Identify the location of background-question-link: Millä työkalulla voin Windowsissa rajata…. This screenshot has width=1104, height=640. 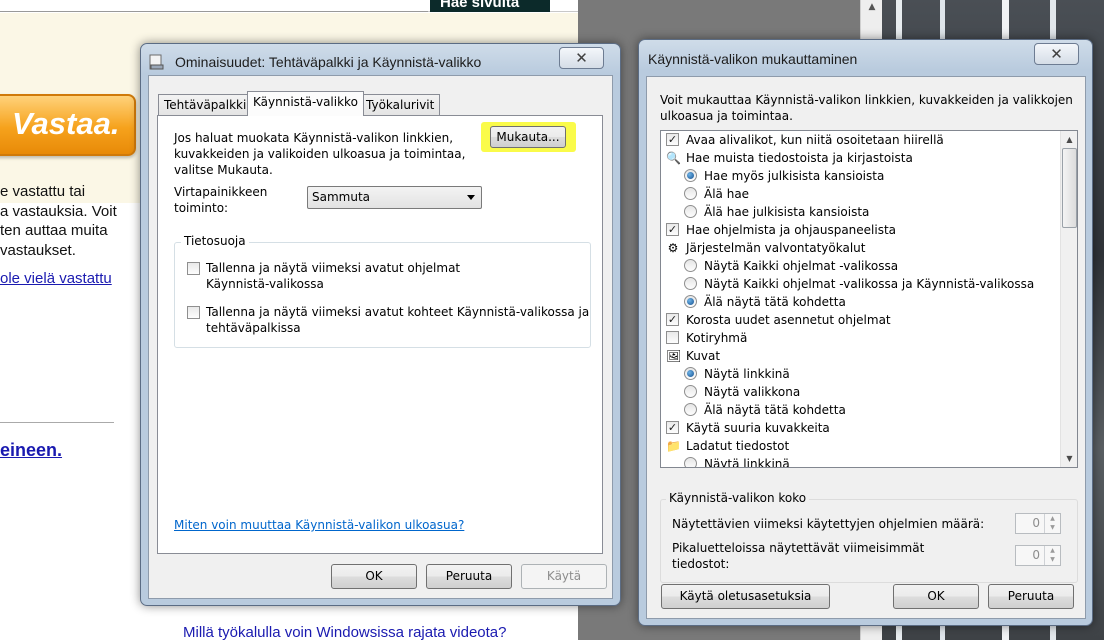
(344, 632).